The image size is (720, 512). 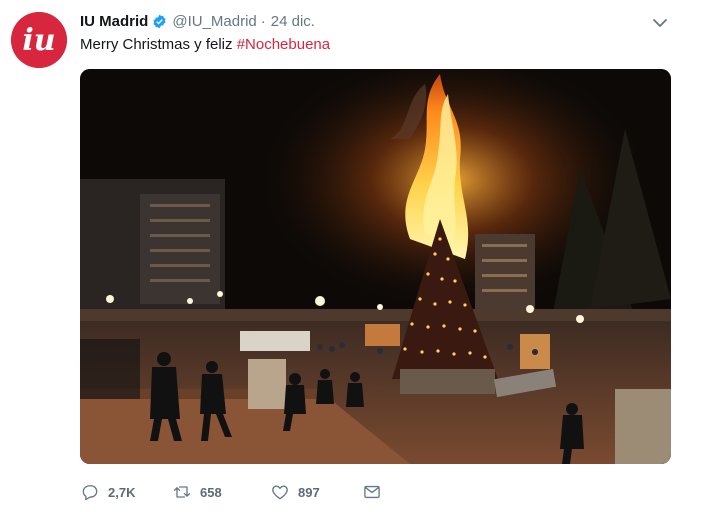 I want to click on reply-count: 2,7K, so click(x=122, y=492).